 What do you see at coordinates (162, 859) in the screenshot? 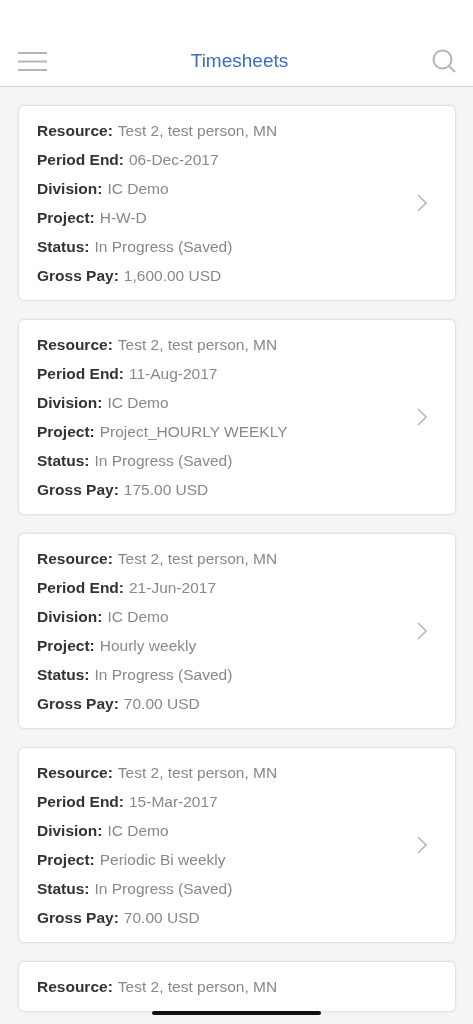
I see `field-value: Periodic Bi weekly` at bounding box center [162, 859].